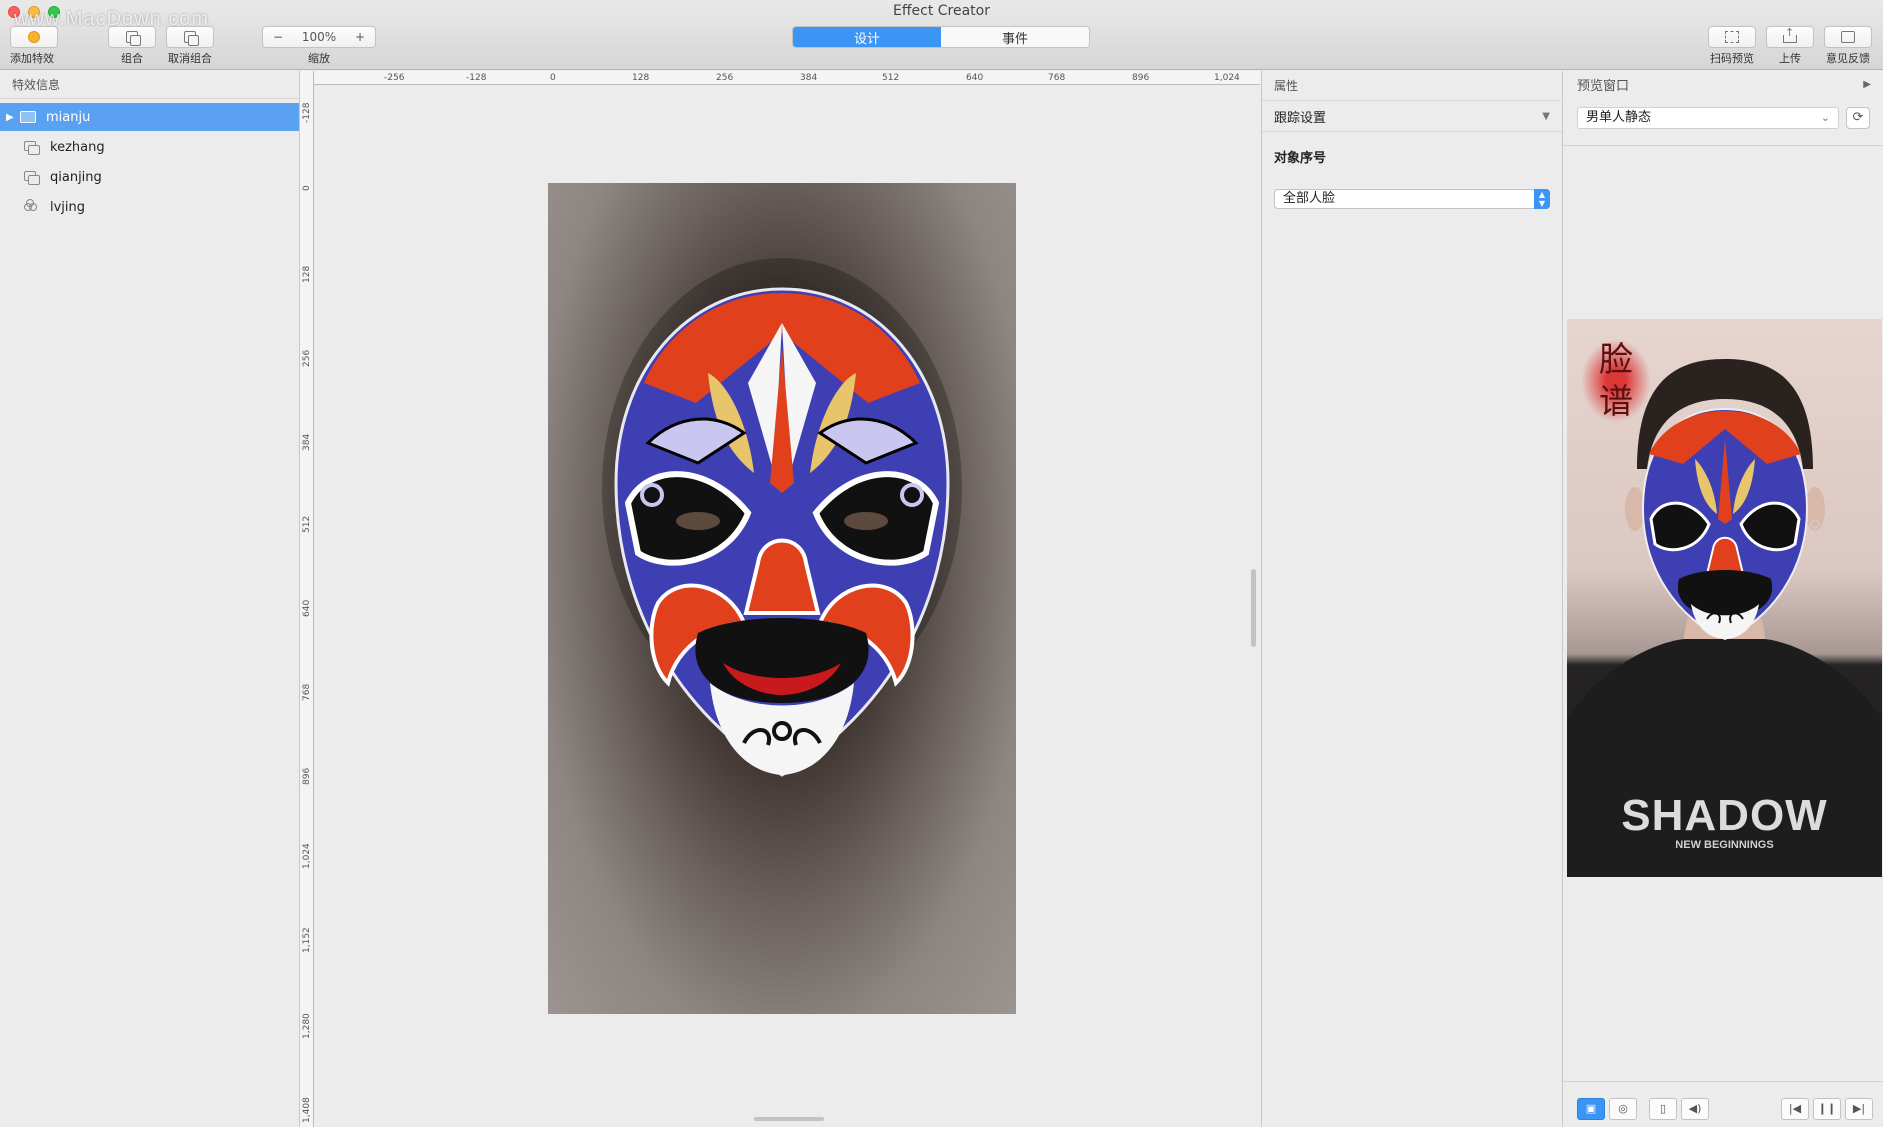 The height and width of the screenshot is (1127, 1883). Describe the element at coordinates (278, 37) in the screenshot. I see `zoom-out-button: −` at that location.